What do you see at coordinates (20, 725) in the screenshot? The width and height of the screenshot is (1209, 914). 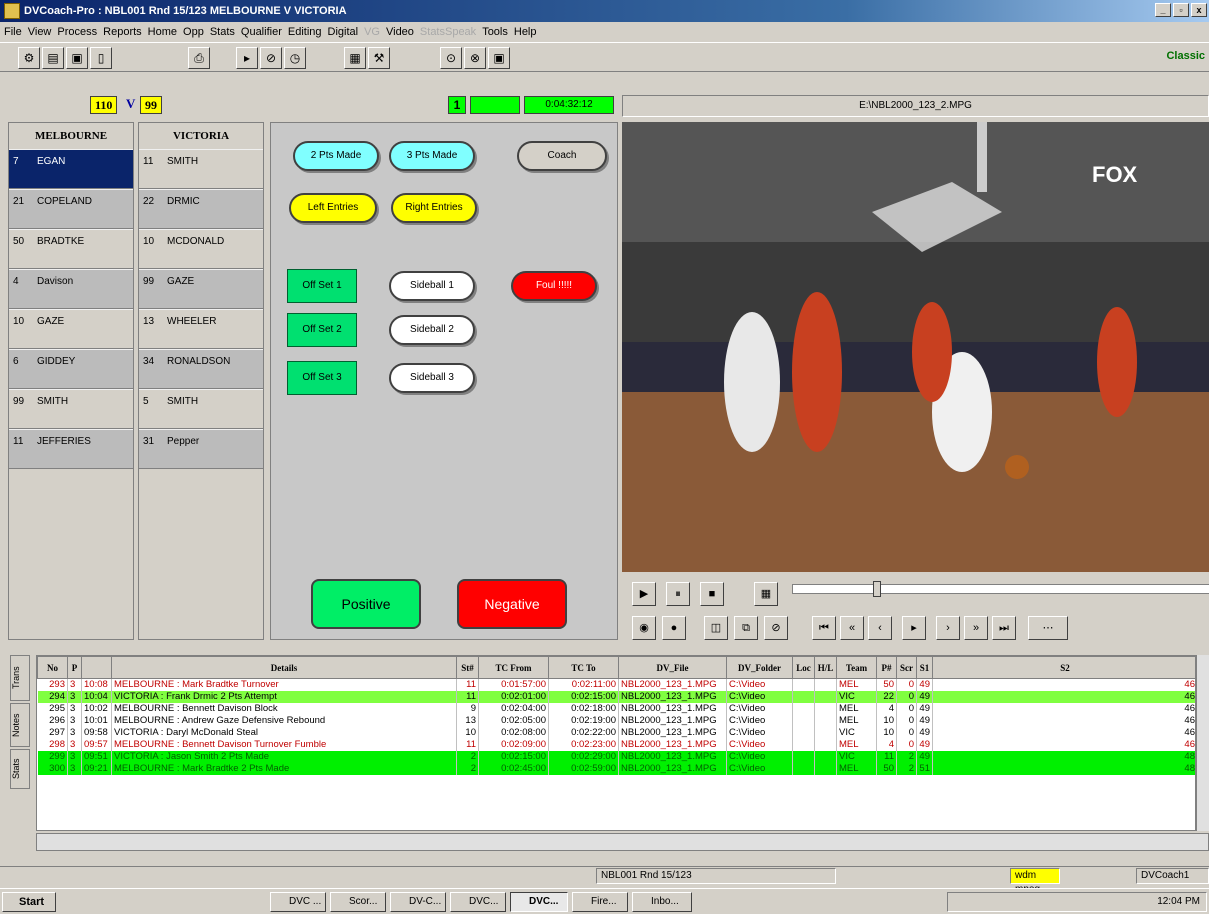 I see `tab-notes: Notes` at bounding box center [20, 725].